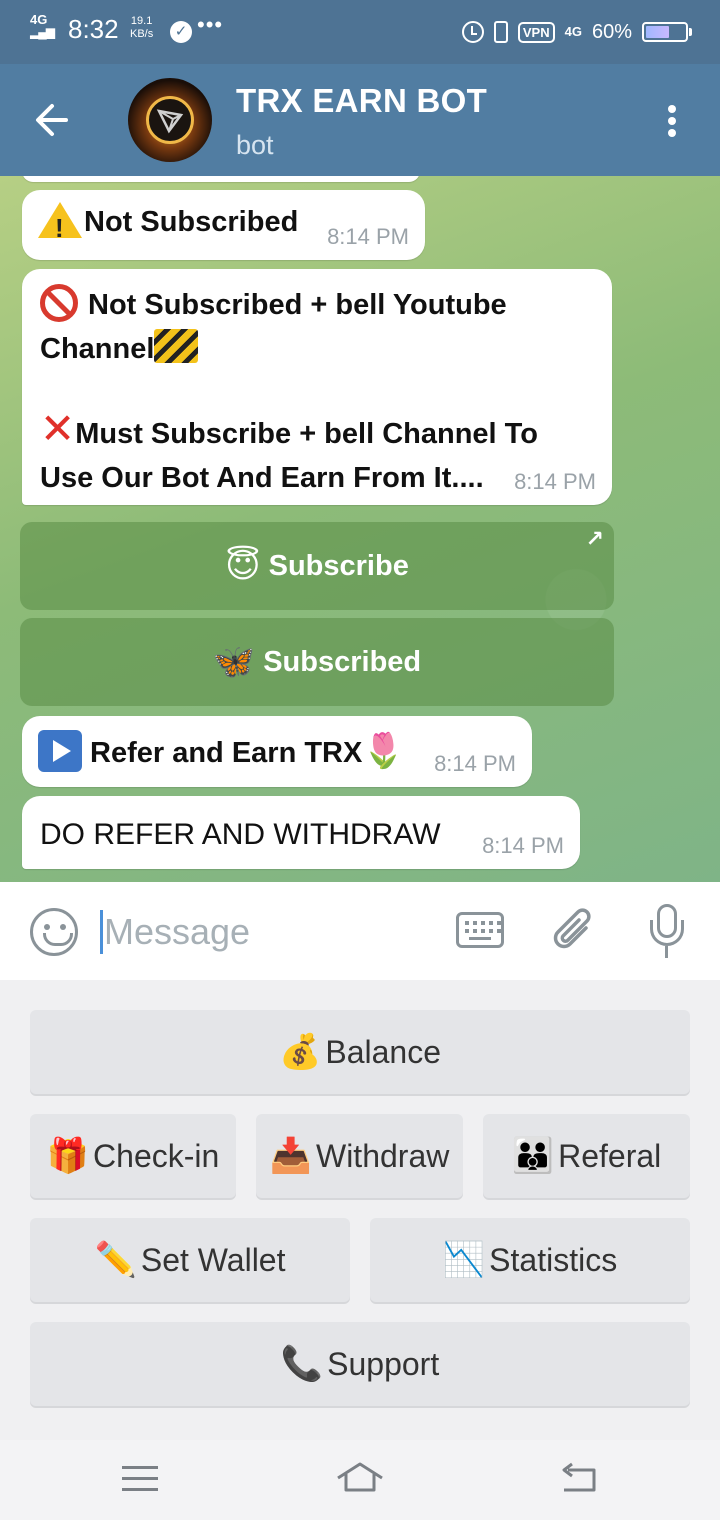  What do you see at coordinates (382, 1155) in the screenshot?
I see `key-label: Withdraw` at bounding box center [382, 1155].